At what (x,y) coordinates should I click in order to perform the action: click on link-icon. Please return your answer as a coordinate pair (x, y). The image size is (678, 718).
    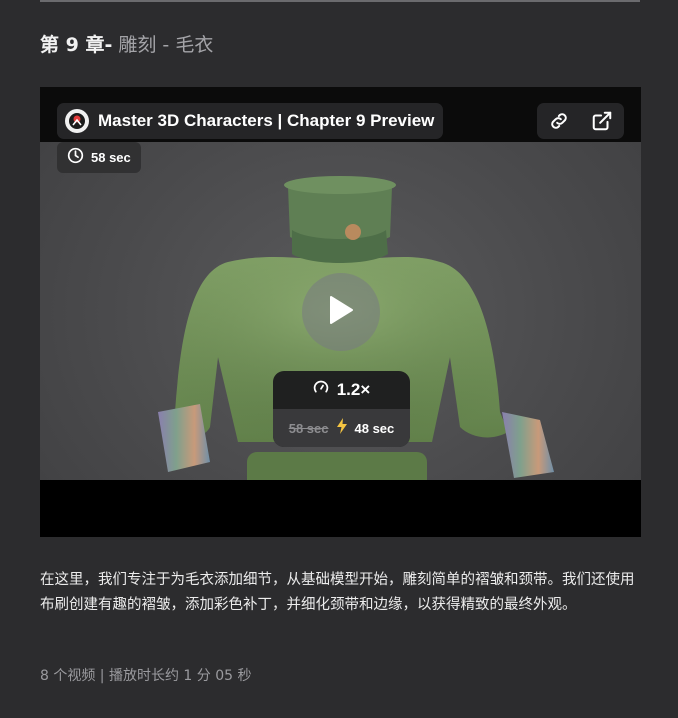
    Looking at the image, I should click on (559, 121).